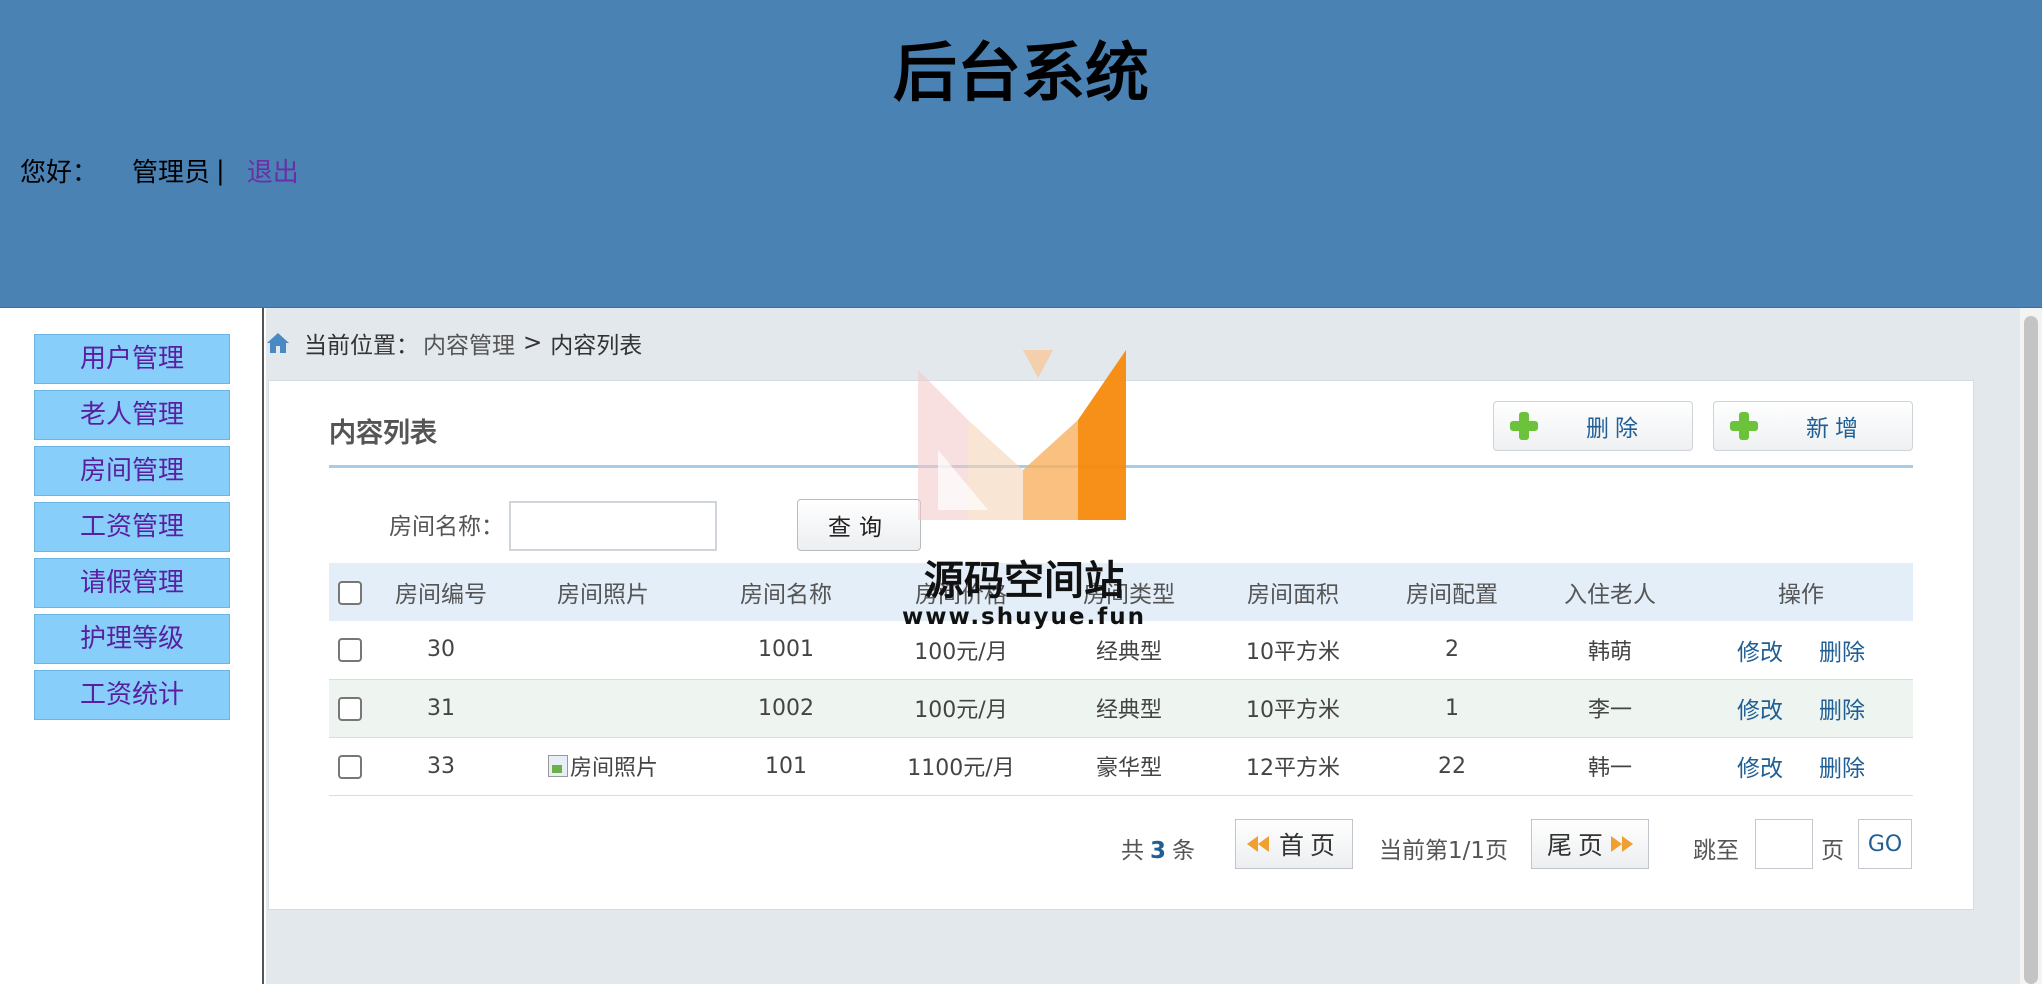 Image resolution: width=2042 pixels, height=984 pixels. Describe the element at coordinates (786, 650) in the screenshot. I see `room-name: 1001` at that location.